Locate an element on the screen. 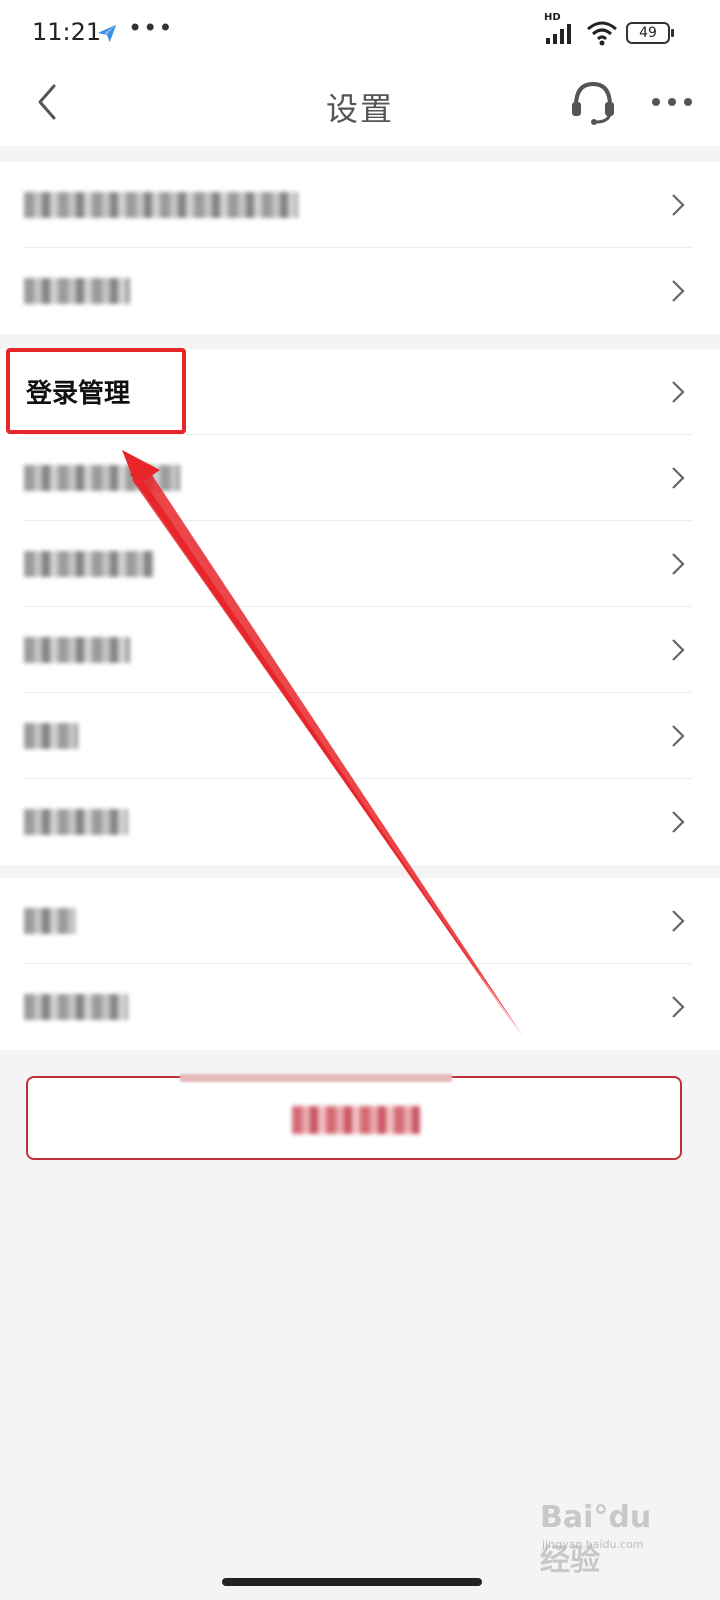  blurred-logout-label is located at coordinates (356, 1120).